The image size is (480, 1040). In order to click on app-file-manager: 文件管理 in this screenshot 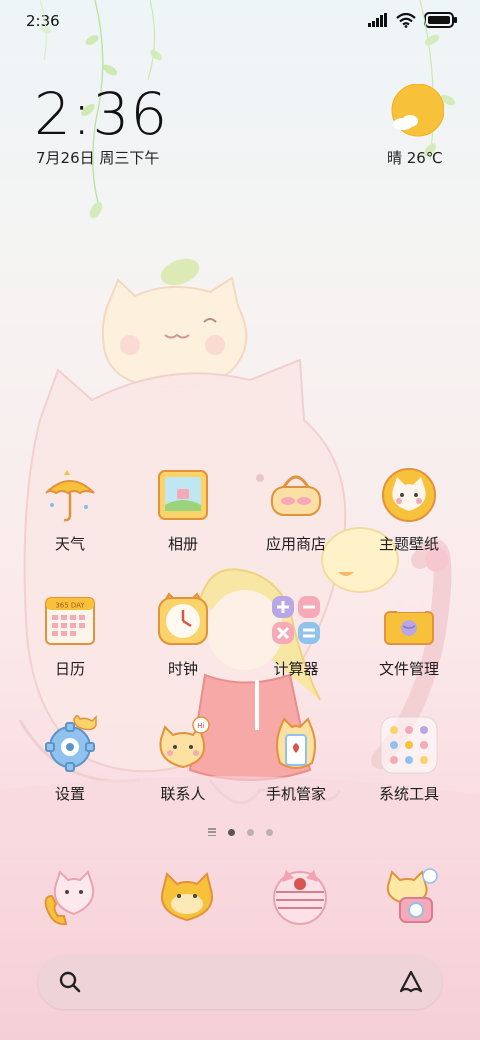, I will do `click(409, 634)`.